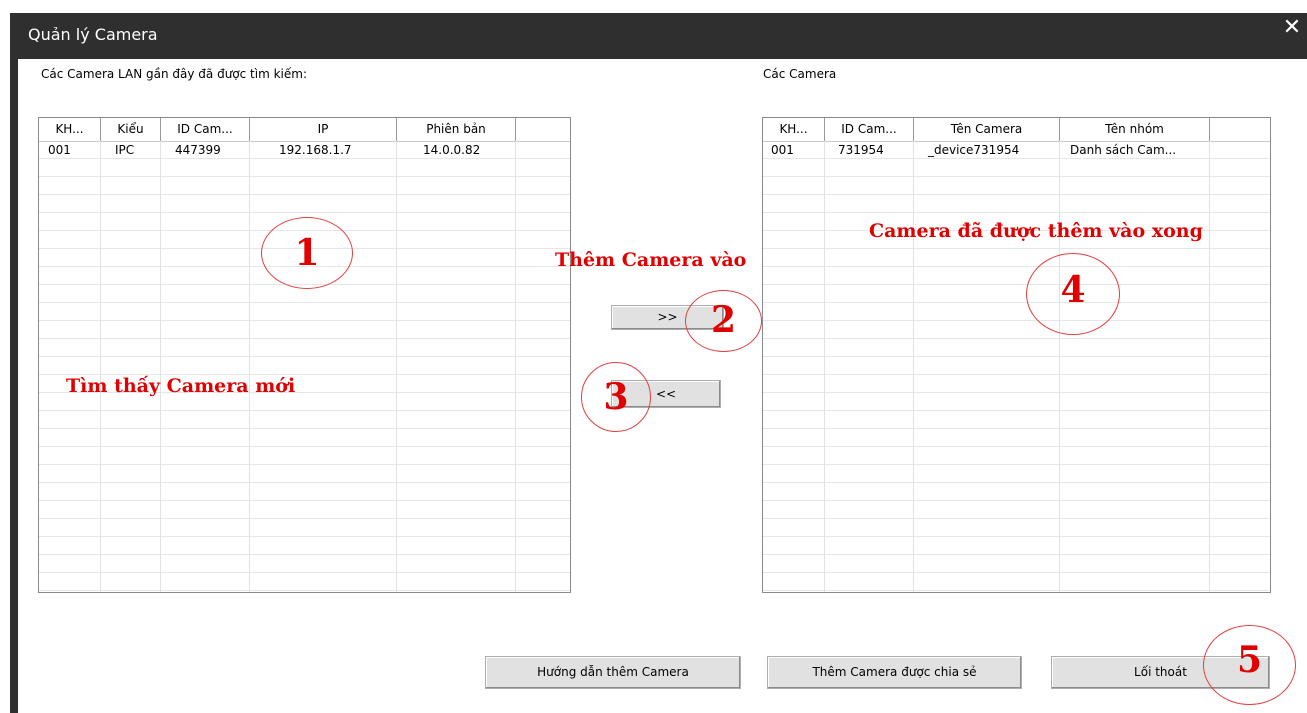 The image size is (1307, 713). I want to click on top-strip, so click(653, 6).